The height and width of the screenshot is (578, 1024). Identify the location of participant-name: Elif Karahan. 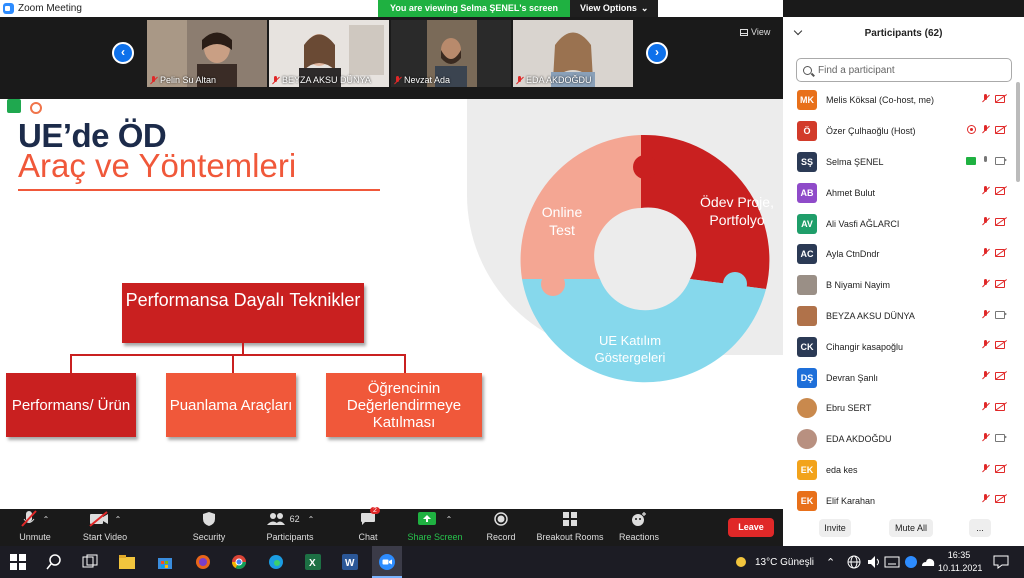
(851, 500).